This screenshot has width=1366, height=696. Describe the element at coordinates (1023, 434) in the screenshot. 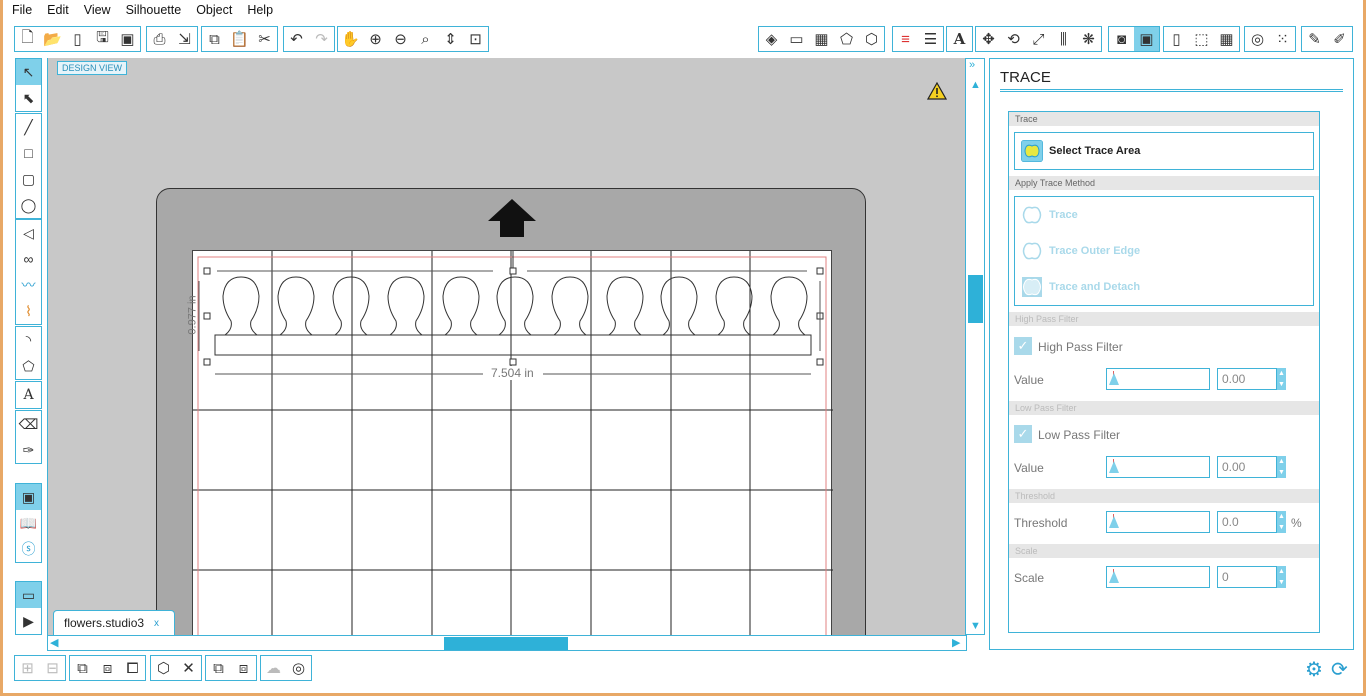

I see `low-pass-checkbox: ✓` at that location.